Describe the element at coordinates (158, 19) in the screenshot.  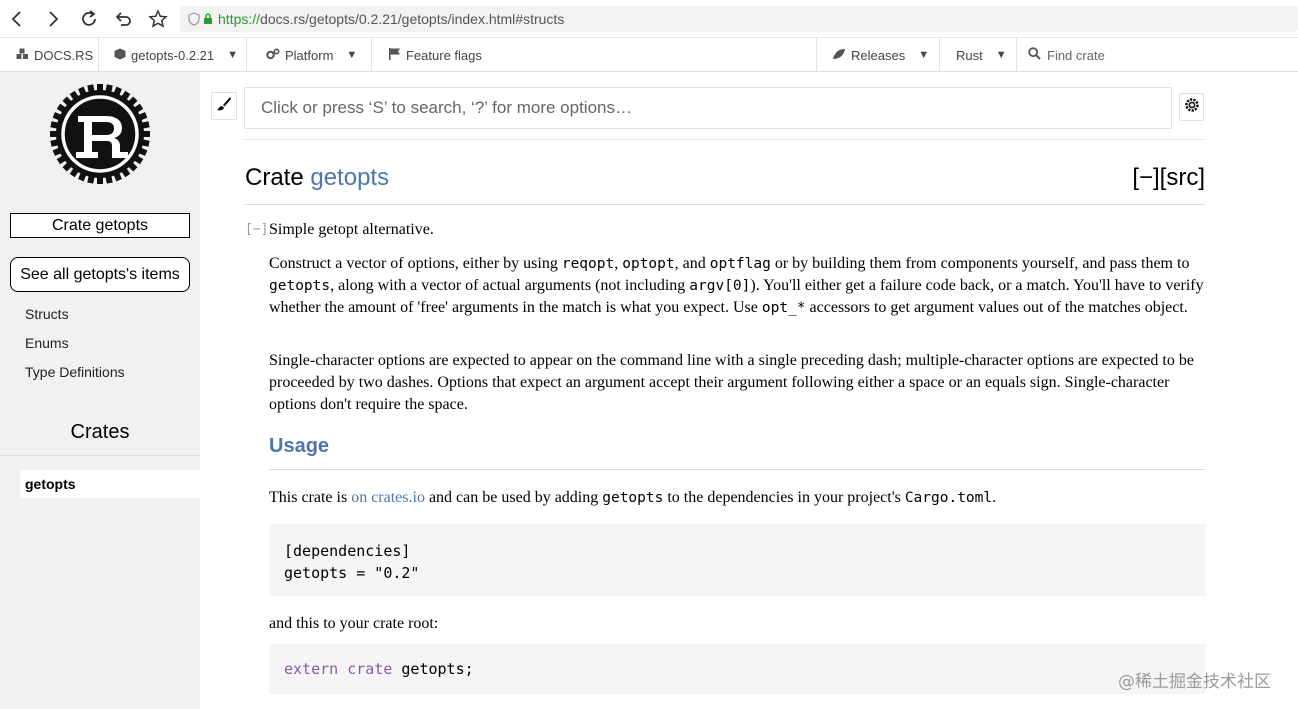
I see `bookmark-star-icon` at that location.